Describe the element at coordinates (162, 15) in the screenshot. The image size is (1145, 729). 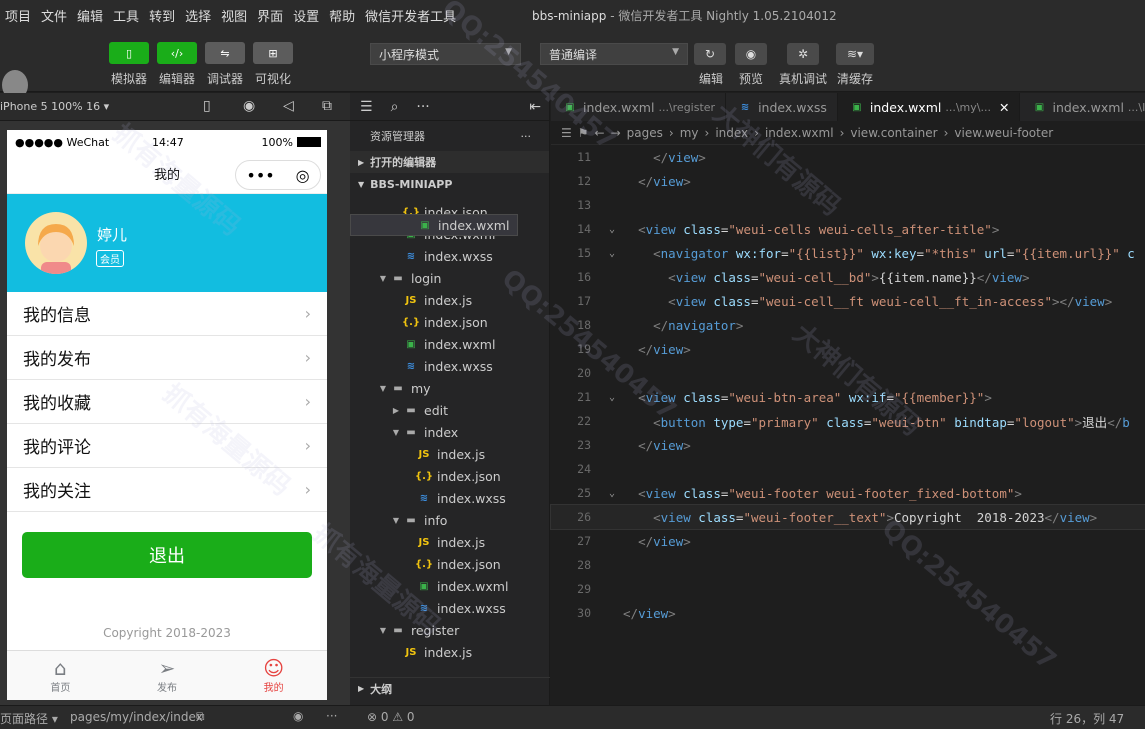
I see `menu-item: 转到` at that location.